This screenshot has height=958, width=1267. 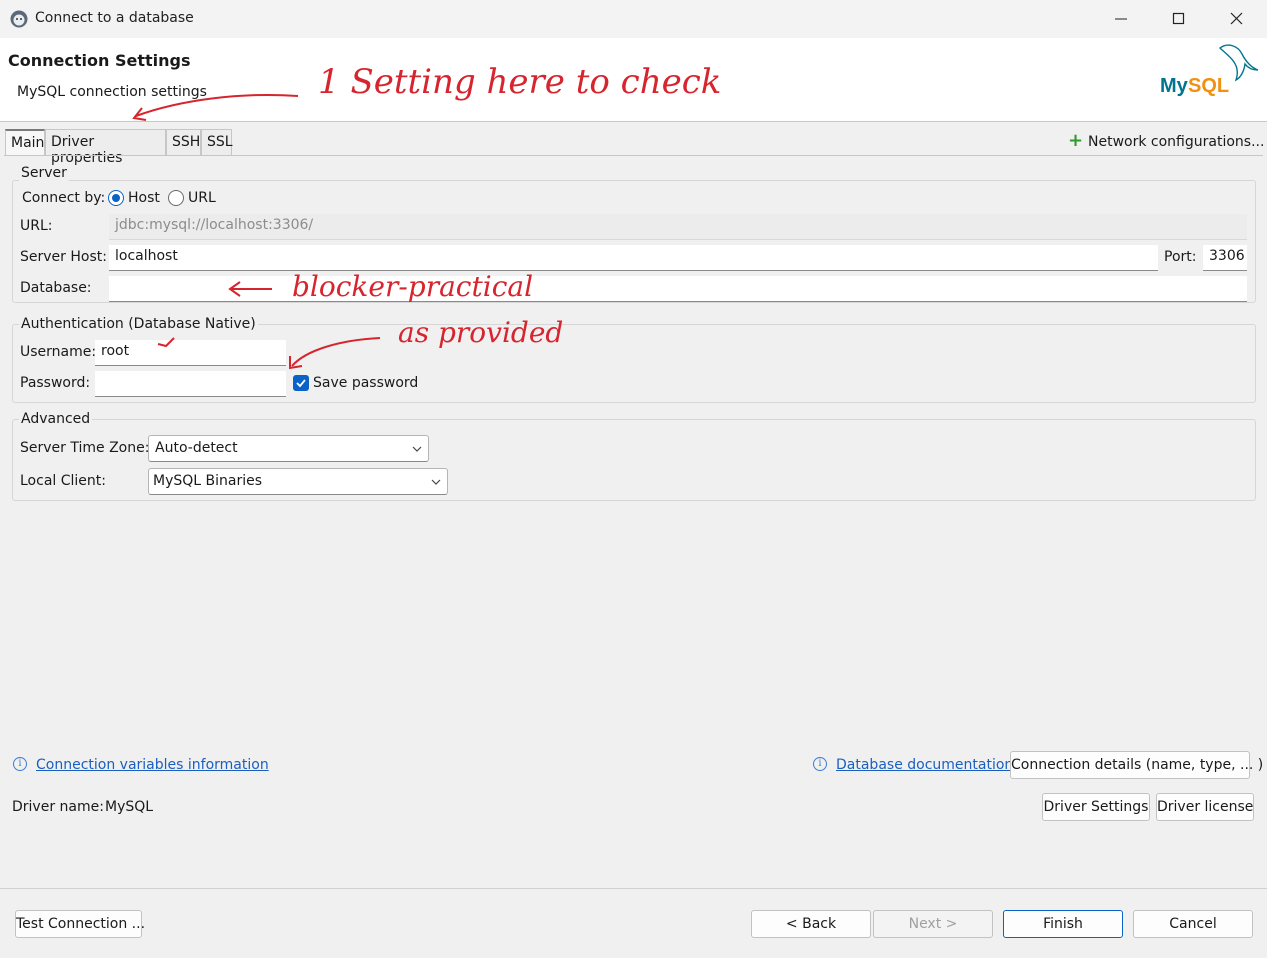 I want to click on back-button: < Back, so click(x=811, y=924).